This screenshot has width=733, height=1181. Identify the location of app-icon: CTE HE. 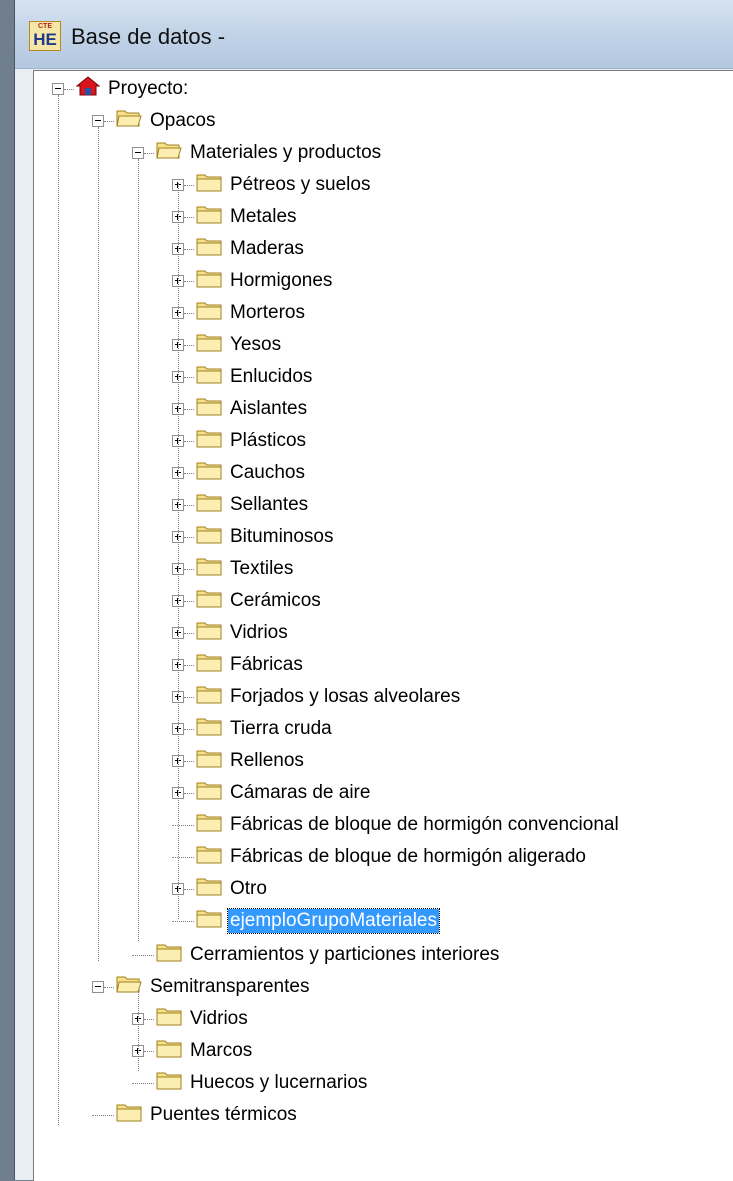
(45, 36).